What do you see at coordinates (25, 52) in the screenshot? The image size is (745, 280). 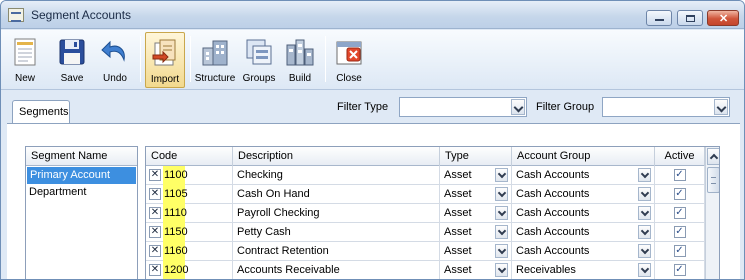 I see `new-document-icon` at bounding box center [25, 52].